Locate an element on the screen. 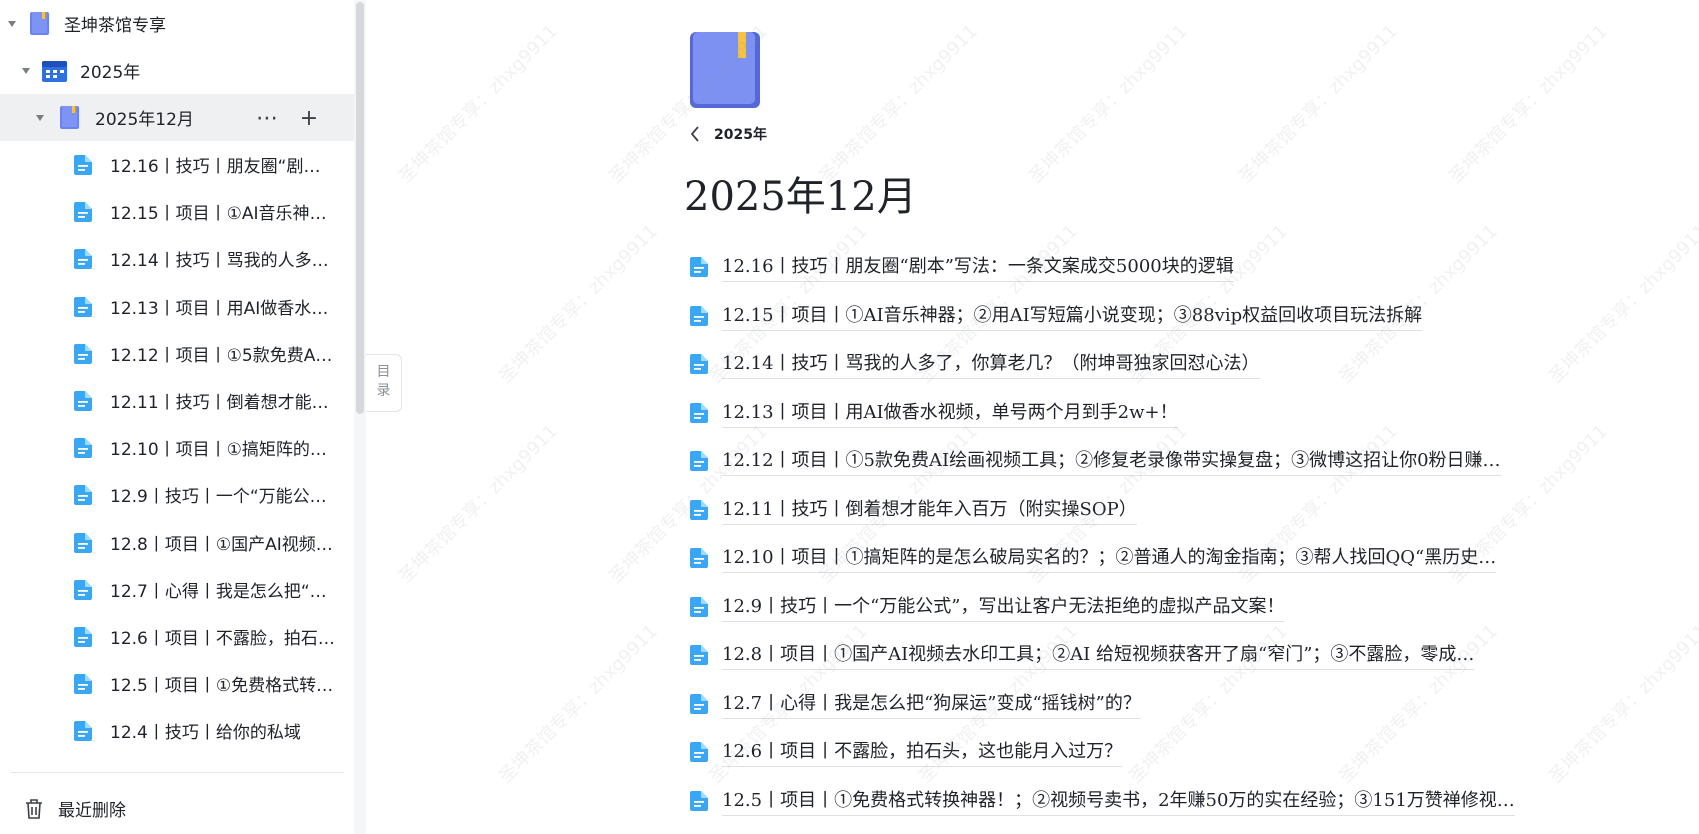 The height and width of the screenshot is (834, 1699). sidebar-doc-item: 12.11丨技巧丨倒着想才能年入百万 is located at coordinates (177, 400).